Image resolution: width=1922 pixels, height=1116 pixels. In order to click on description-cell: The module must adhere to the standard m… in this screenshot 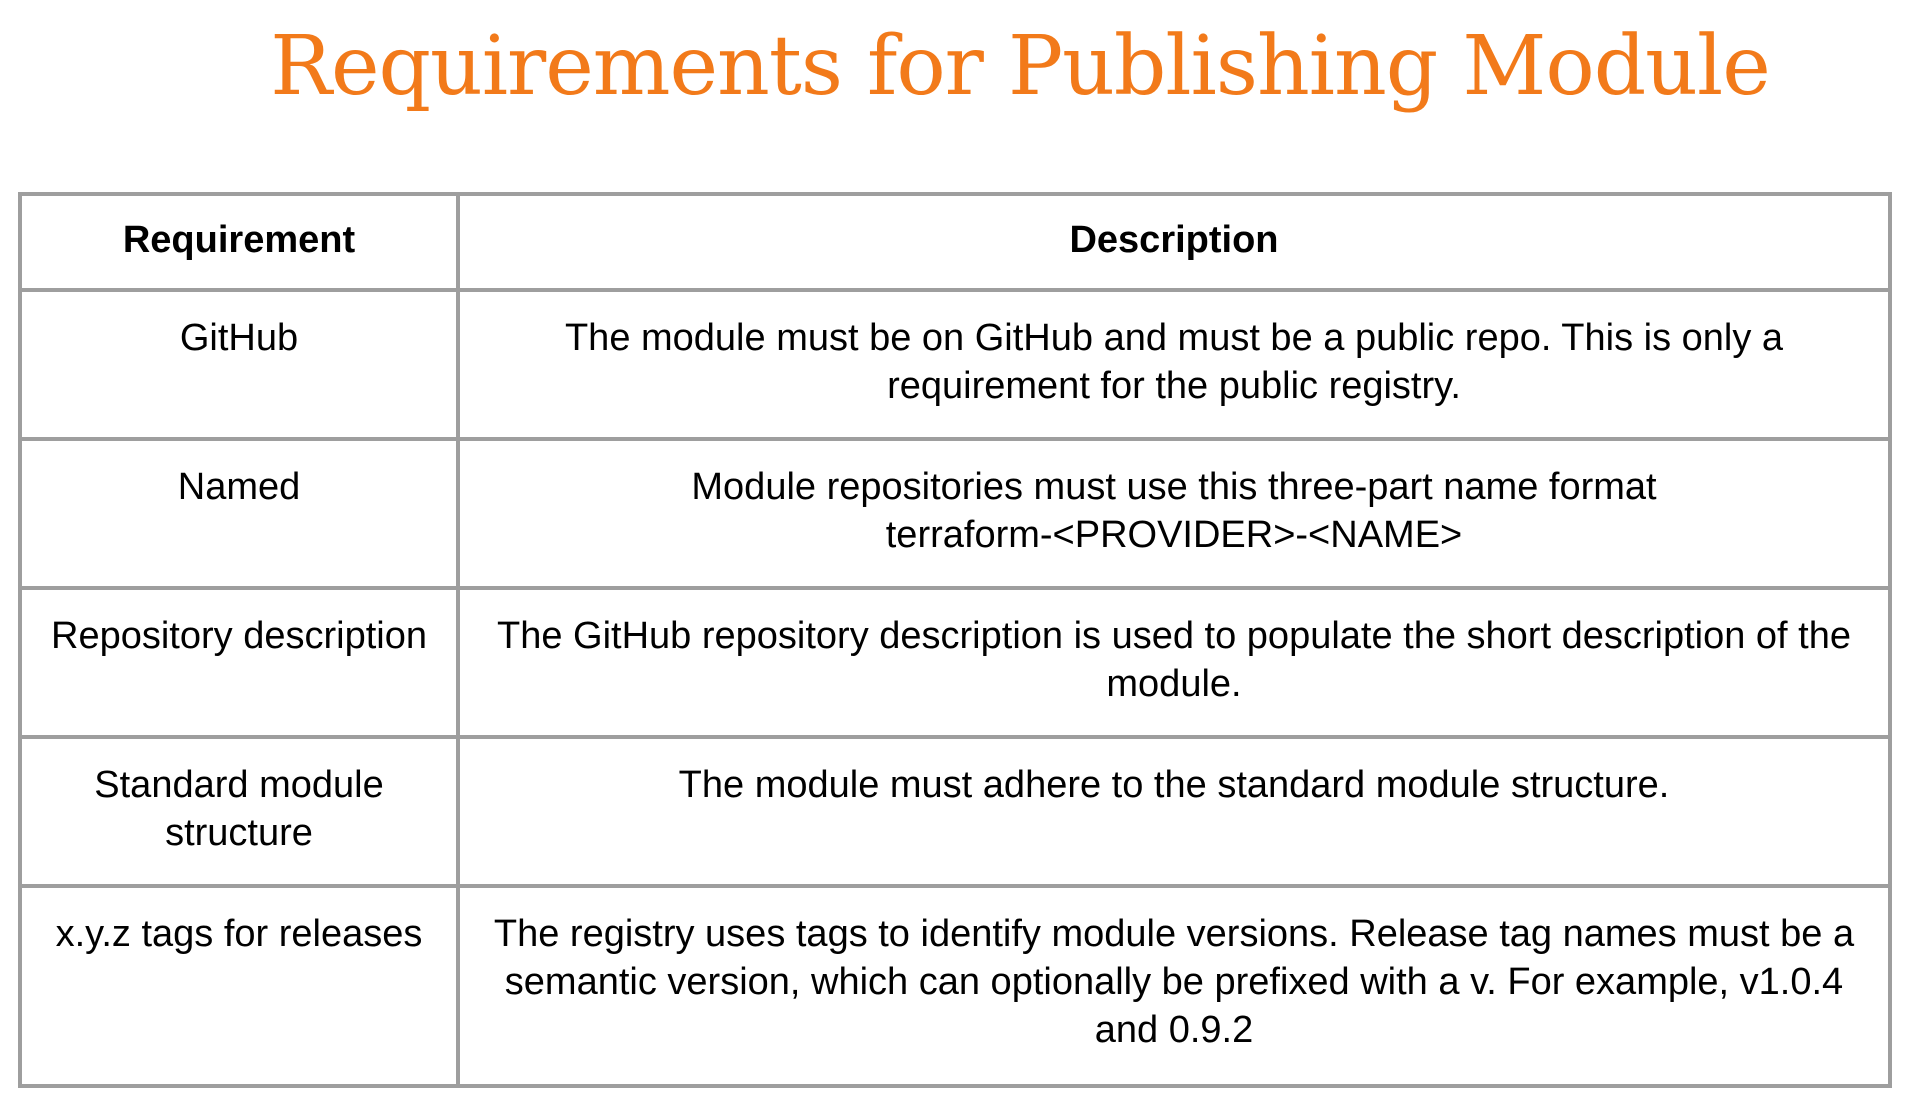, I will do `click(1174, 811)`.